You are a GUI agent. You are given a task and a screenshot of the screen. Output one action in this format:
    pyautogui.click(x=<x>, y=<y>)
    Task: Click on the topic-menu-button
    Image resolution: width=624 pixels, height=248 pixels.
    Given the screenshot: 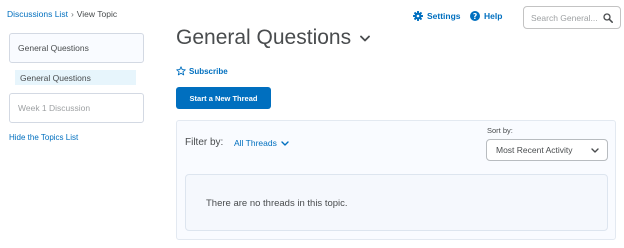 What is the action you would take?
    pyautogui.click(x=365, y=38)
    